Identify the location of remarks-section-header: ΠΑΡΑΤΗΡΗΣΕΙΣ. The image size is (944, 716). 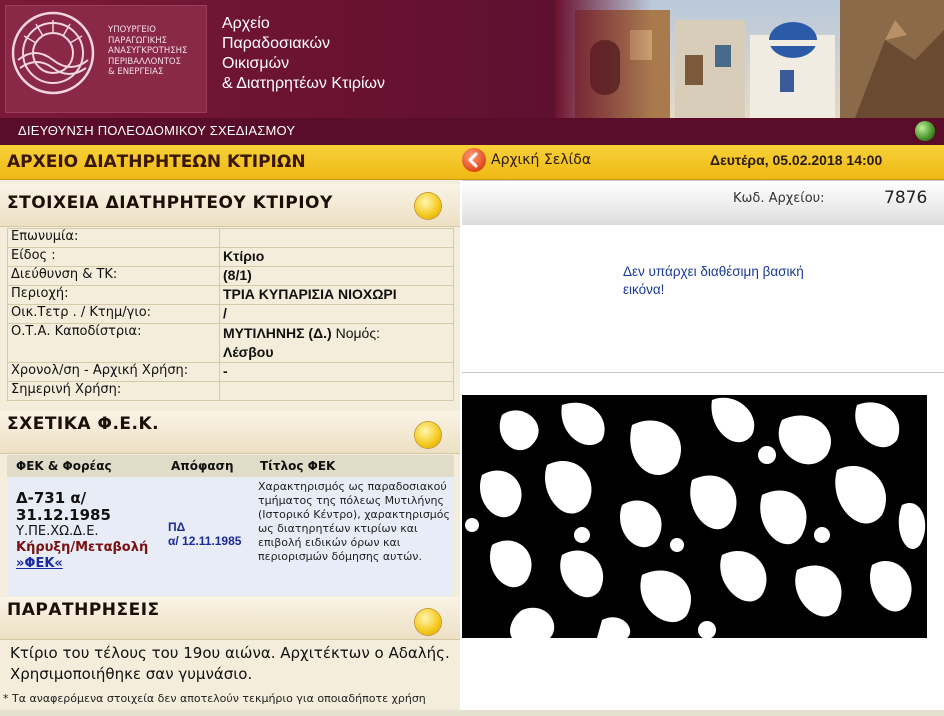
(230, 618).